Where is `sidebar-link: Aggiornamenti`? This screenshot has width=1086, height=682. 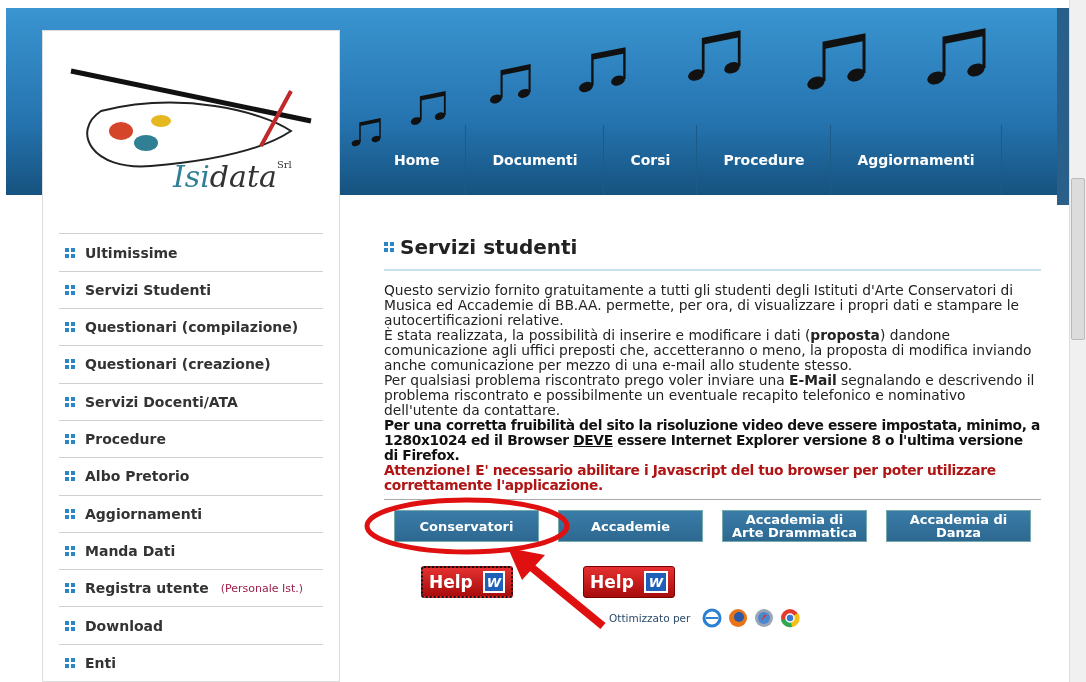
sidebar-link: Aggiornamenti is located at coordinates (191, 513).